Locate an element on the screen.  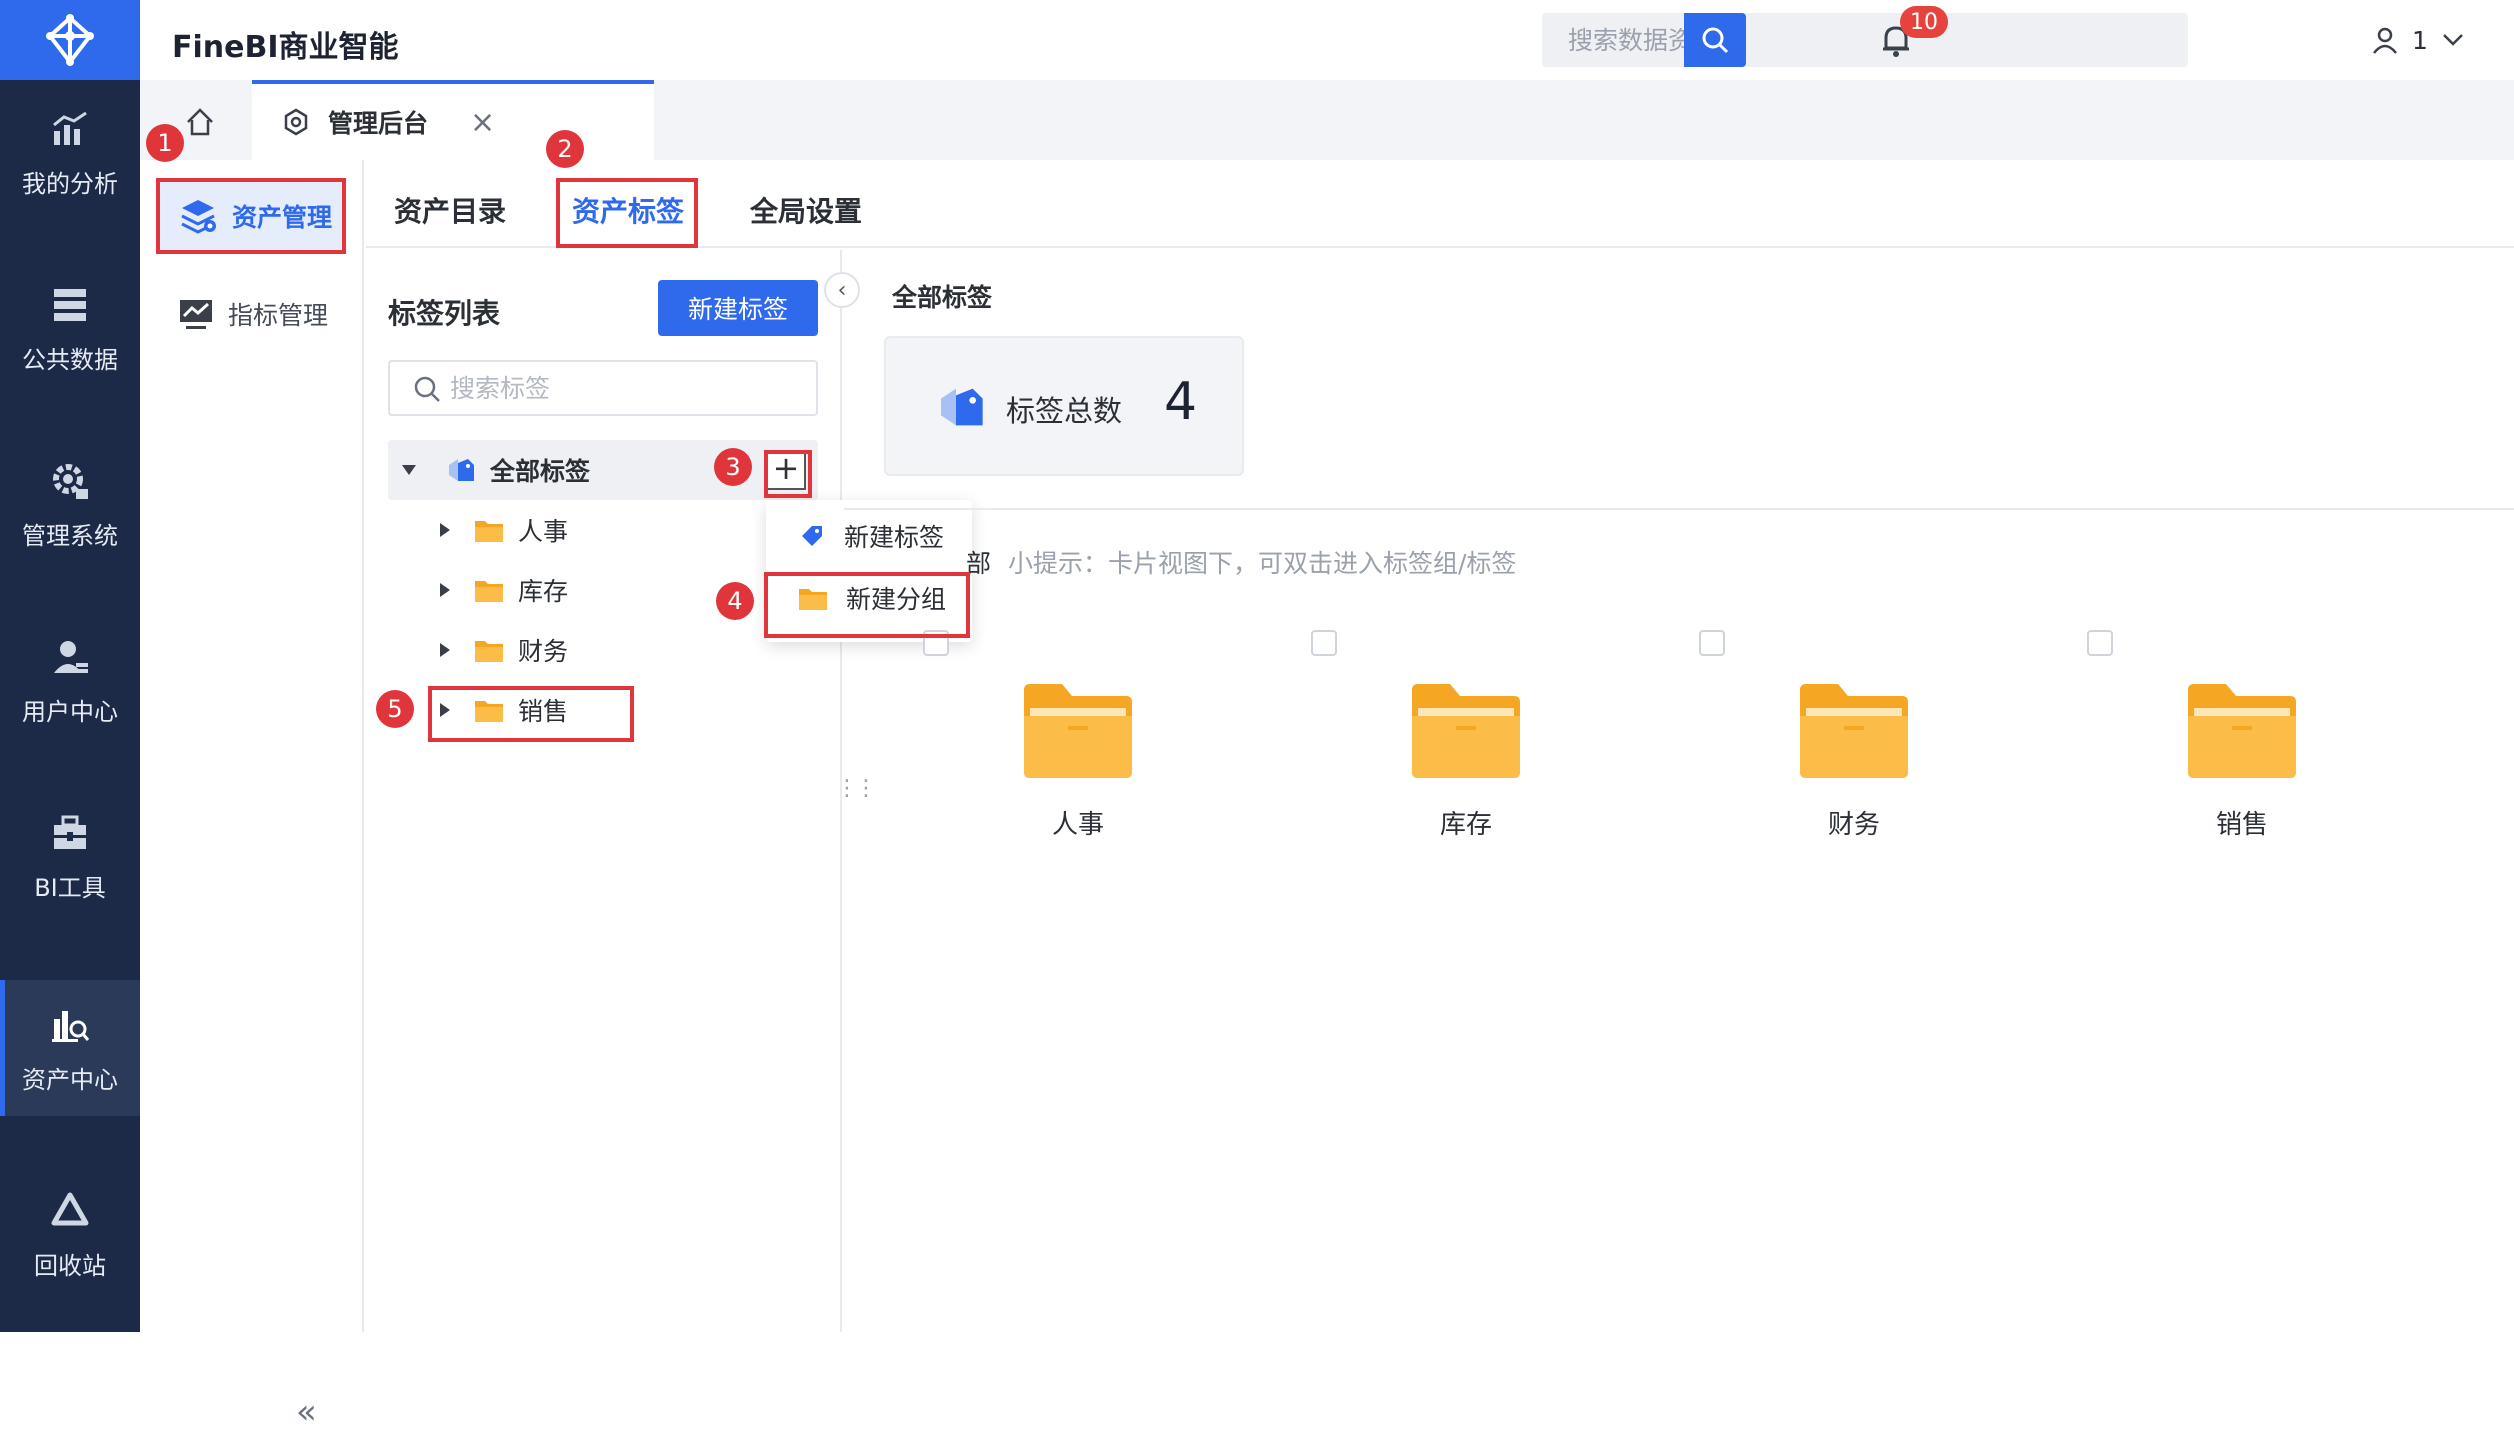
tag-search-box is located at coordinates (603, 388).